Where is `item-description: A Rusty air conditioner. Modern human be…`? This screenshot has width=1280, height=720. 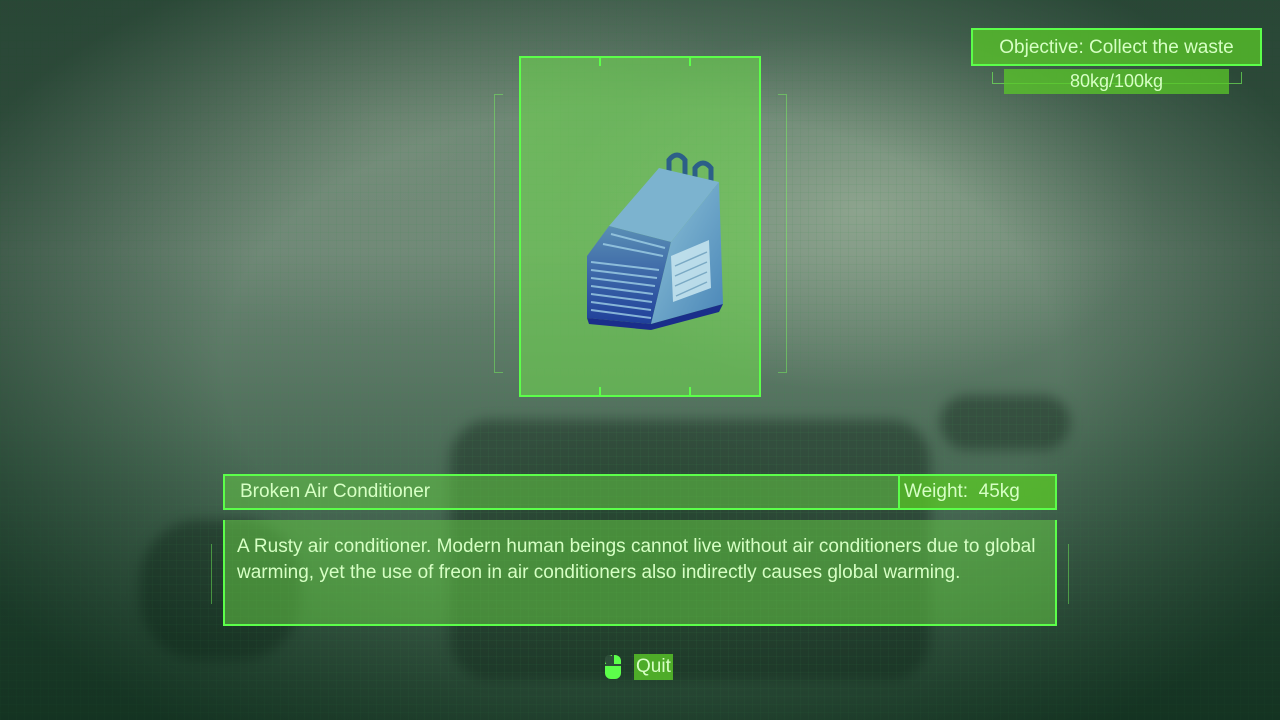 item-description: A Rusty air conditioner. Modern human be… is located at coordinates (640, 573).